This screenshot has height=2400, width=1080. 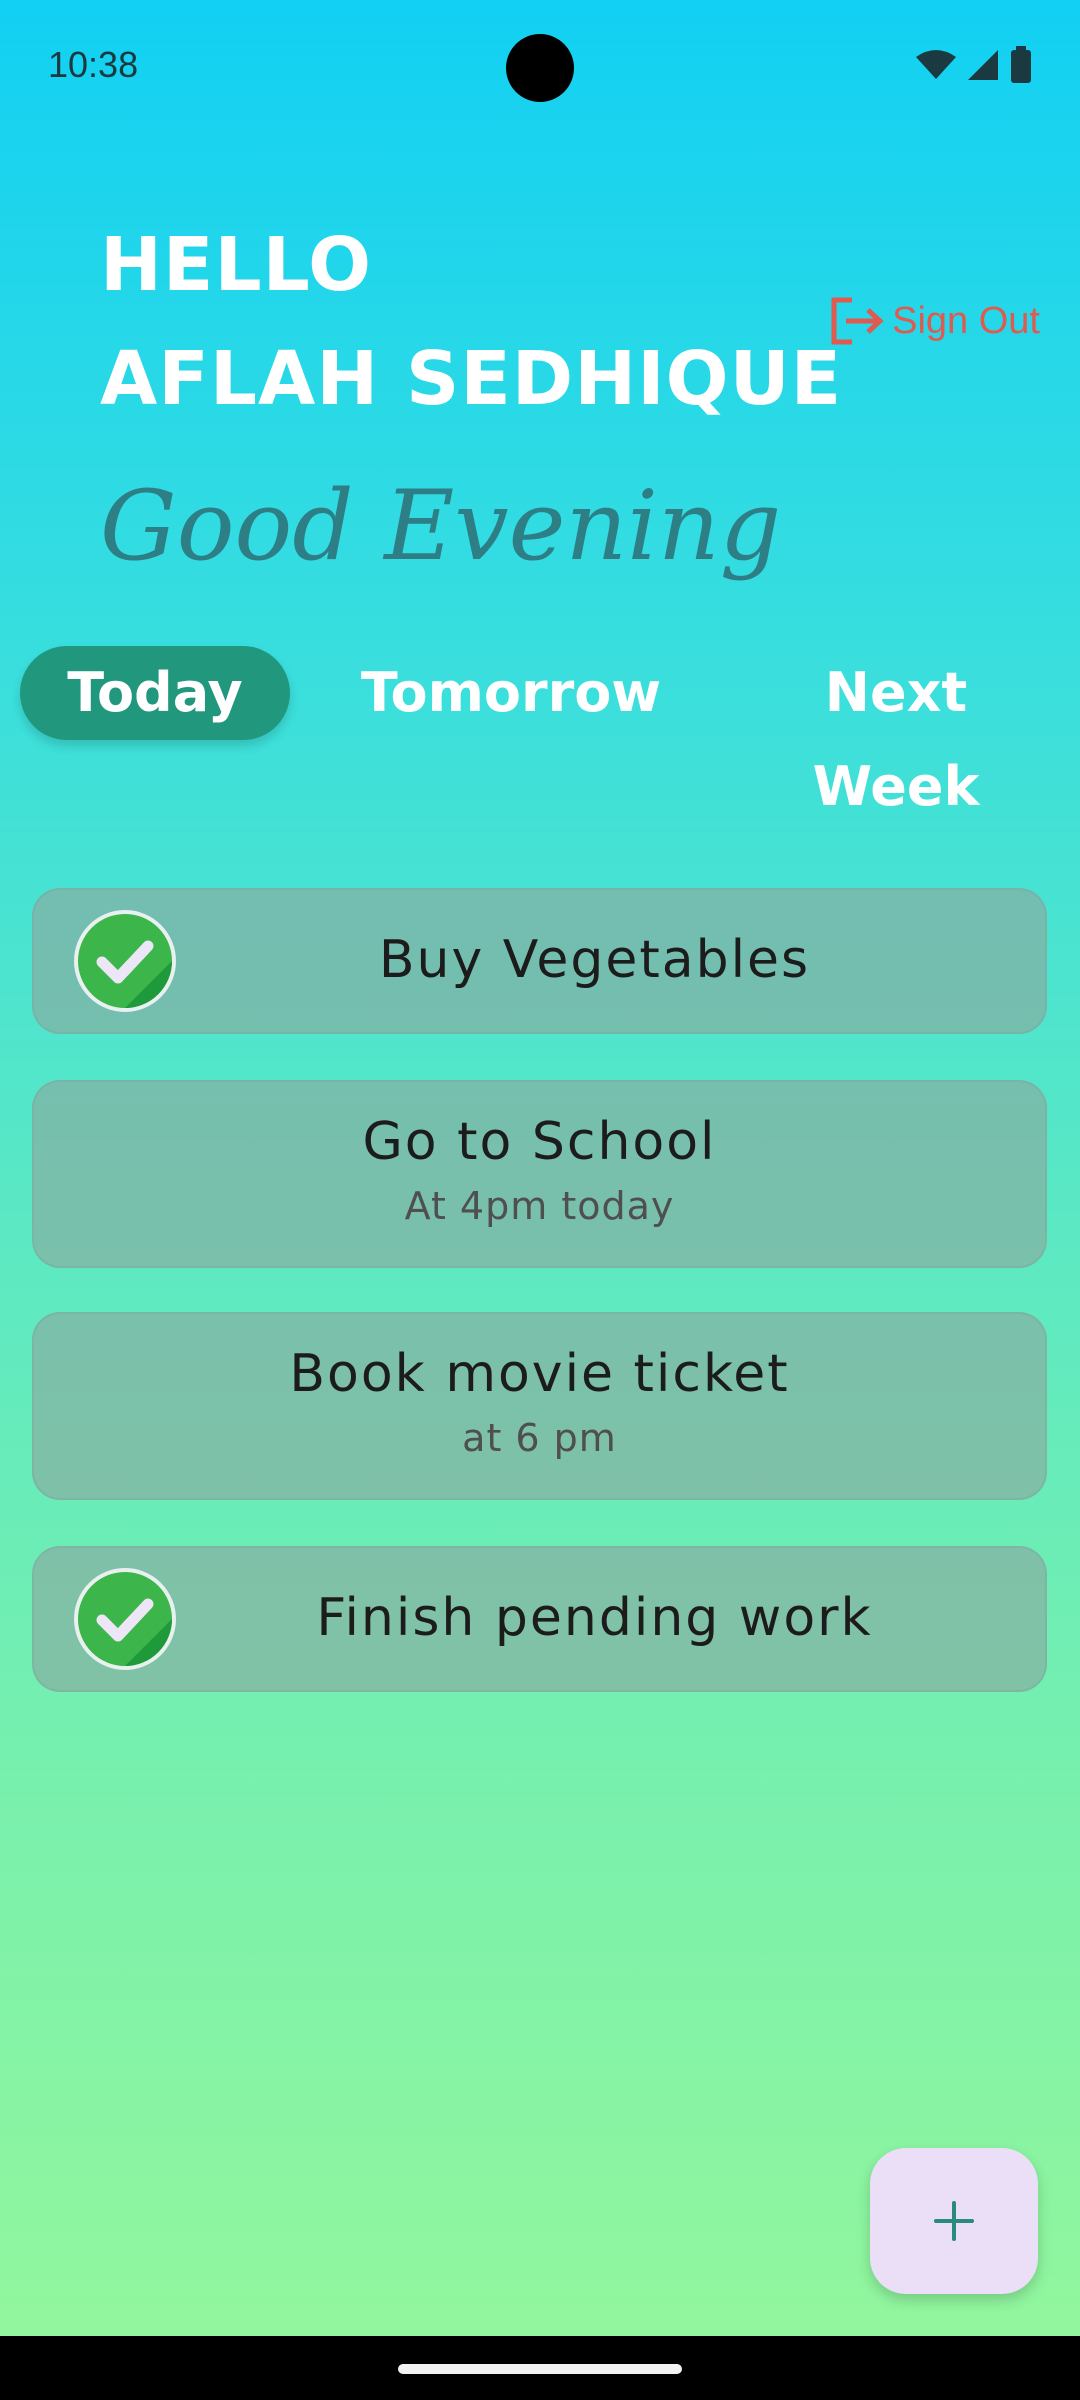 I want to click on logout-icon, so click(x=857, y=321).